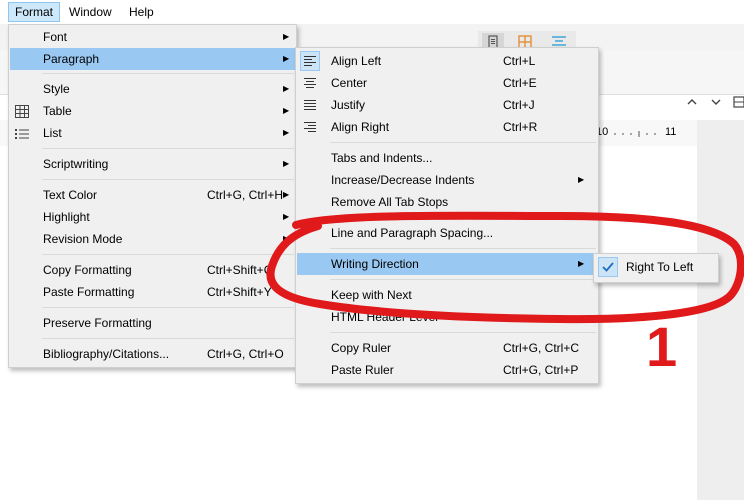 This screenshot has height=500, width=744. What do you see at coordinates (505, 267) in the screenshot?
I see `annotation-ellipse` at bounding box center [505, 267].